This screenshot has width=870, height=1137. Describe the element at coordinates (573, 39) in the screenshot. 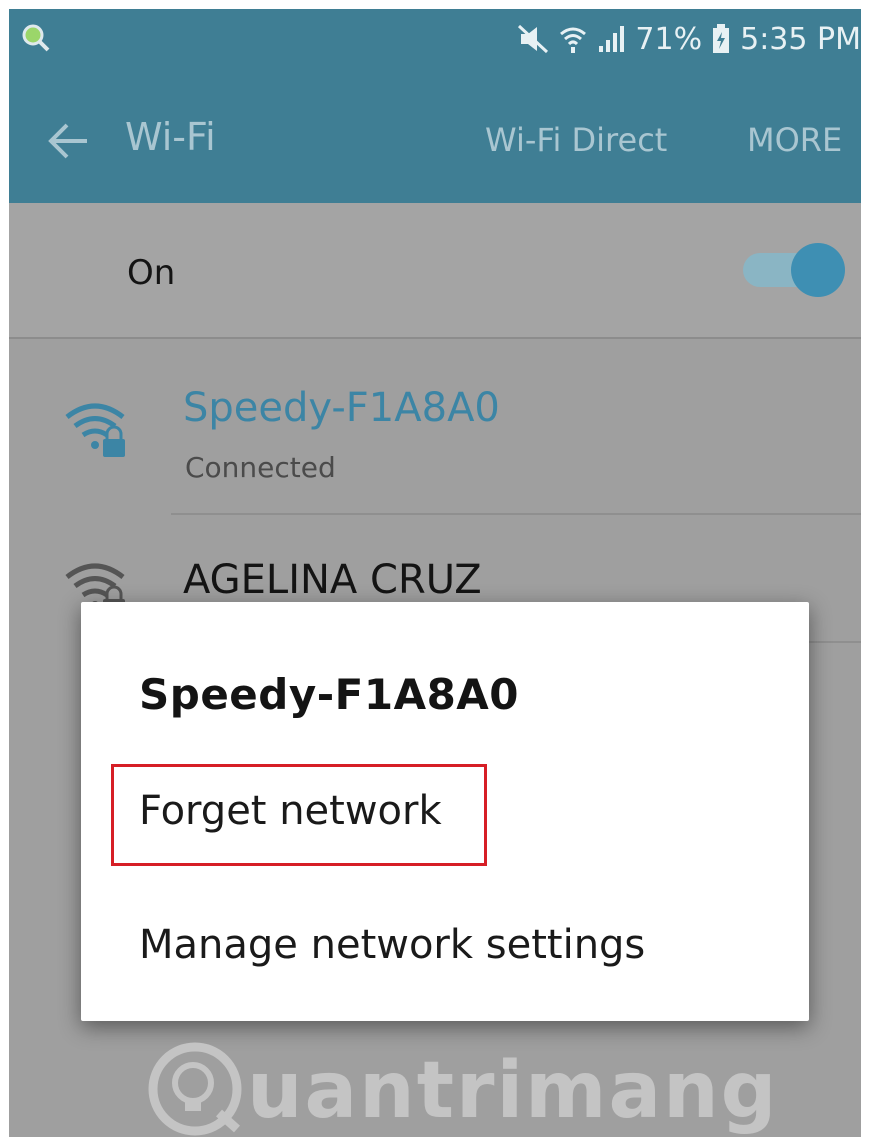

I see `wifi-signal-icon` at that location.